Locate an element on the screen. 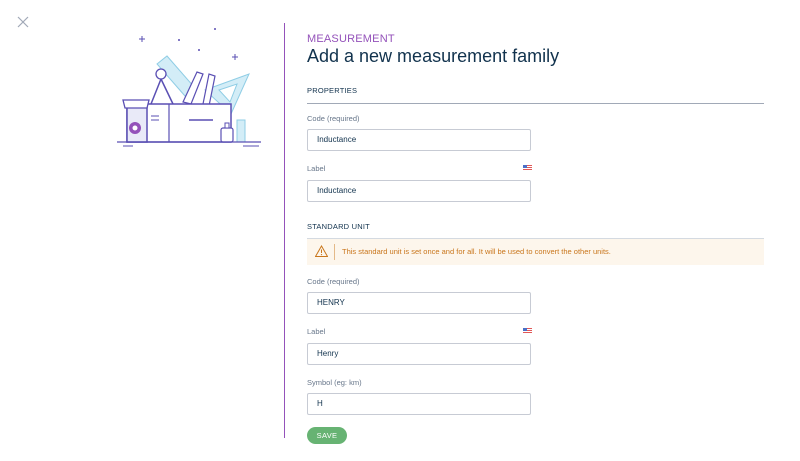 This screenshot has width=800, height=461. symbol-input: H is located at coordinates (419, 404).